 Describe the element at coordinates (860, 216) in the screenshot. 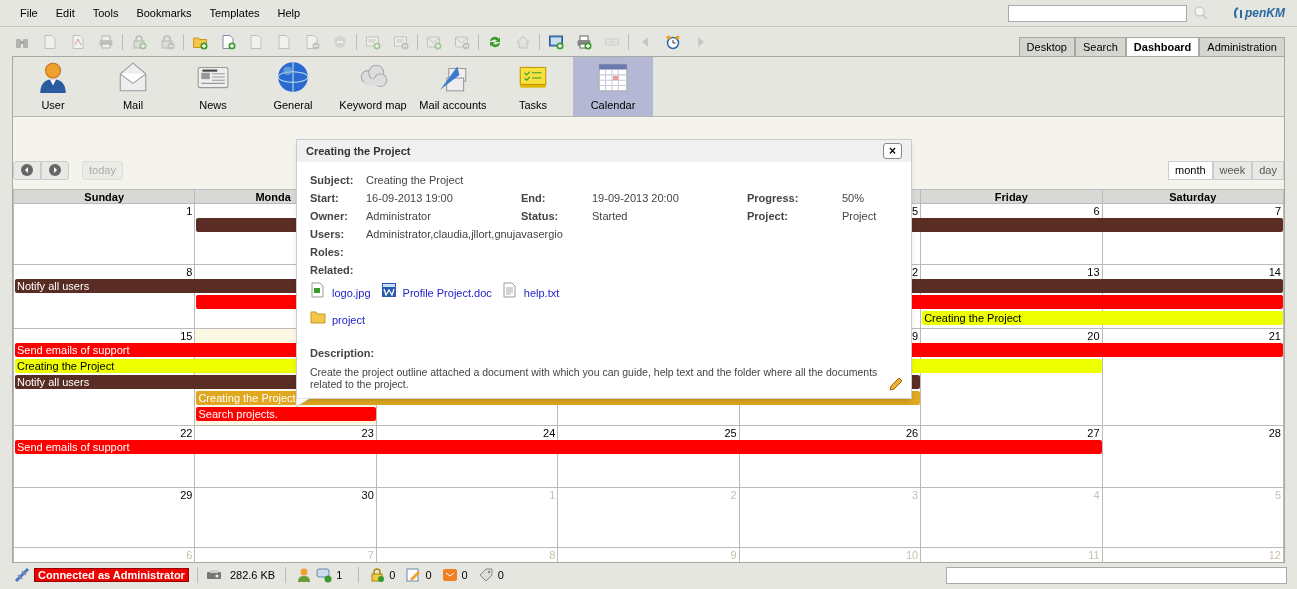

I see `field-value: Project` at that location.